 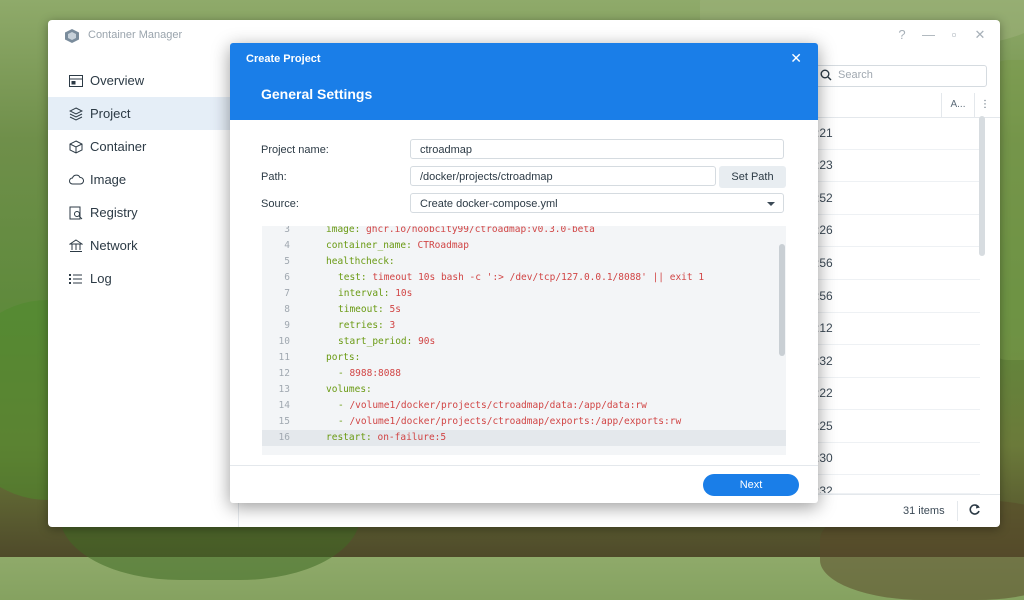 What do you see at coordinates (894, 198) in the screenshot?
I see `list-item: :52` at bounding box center [894, 198].